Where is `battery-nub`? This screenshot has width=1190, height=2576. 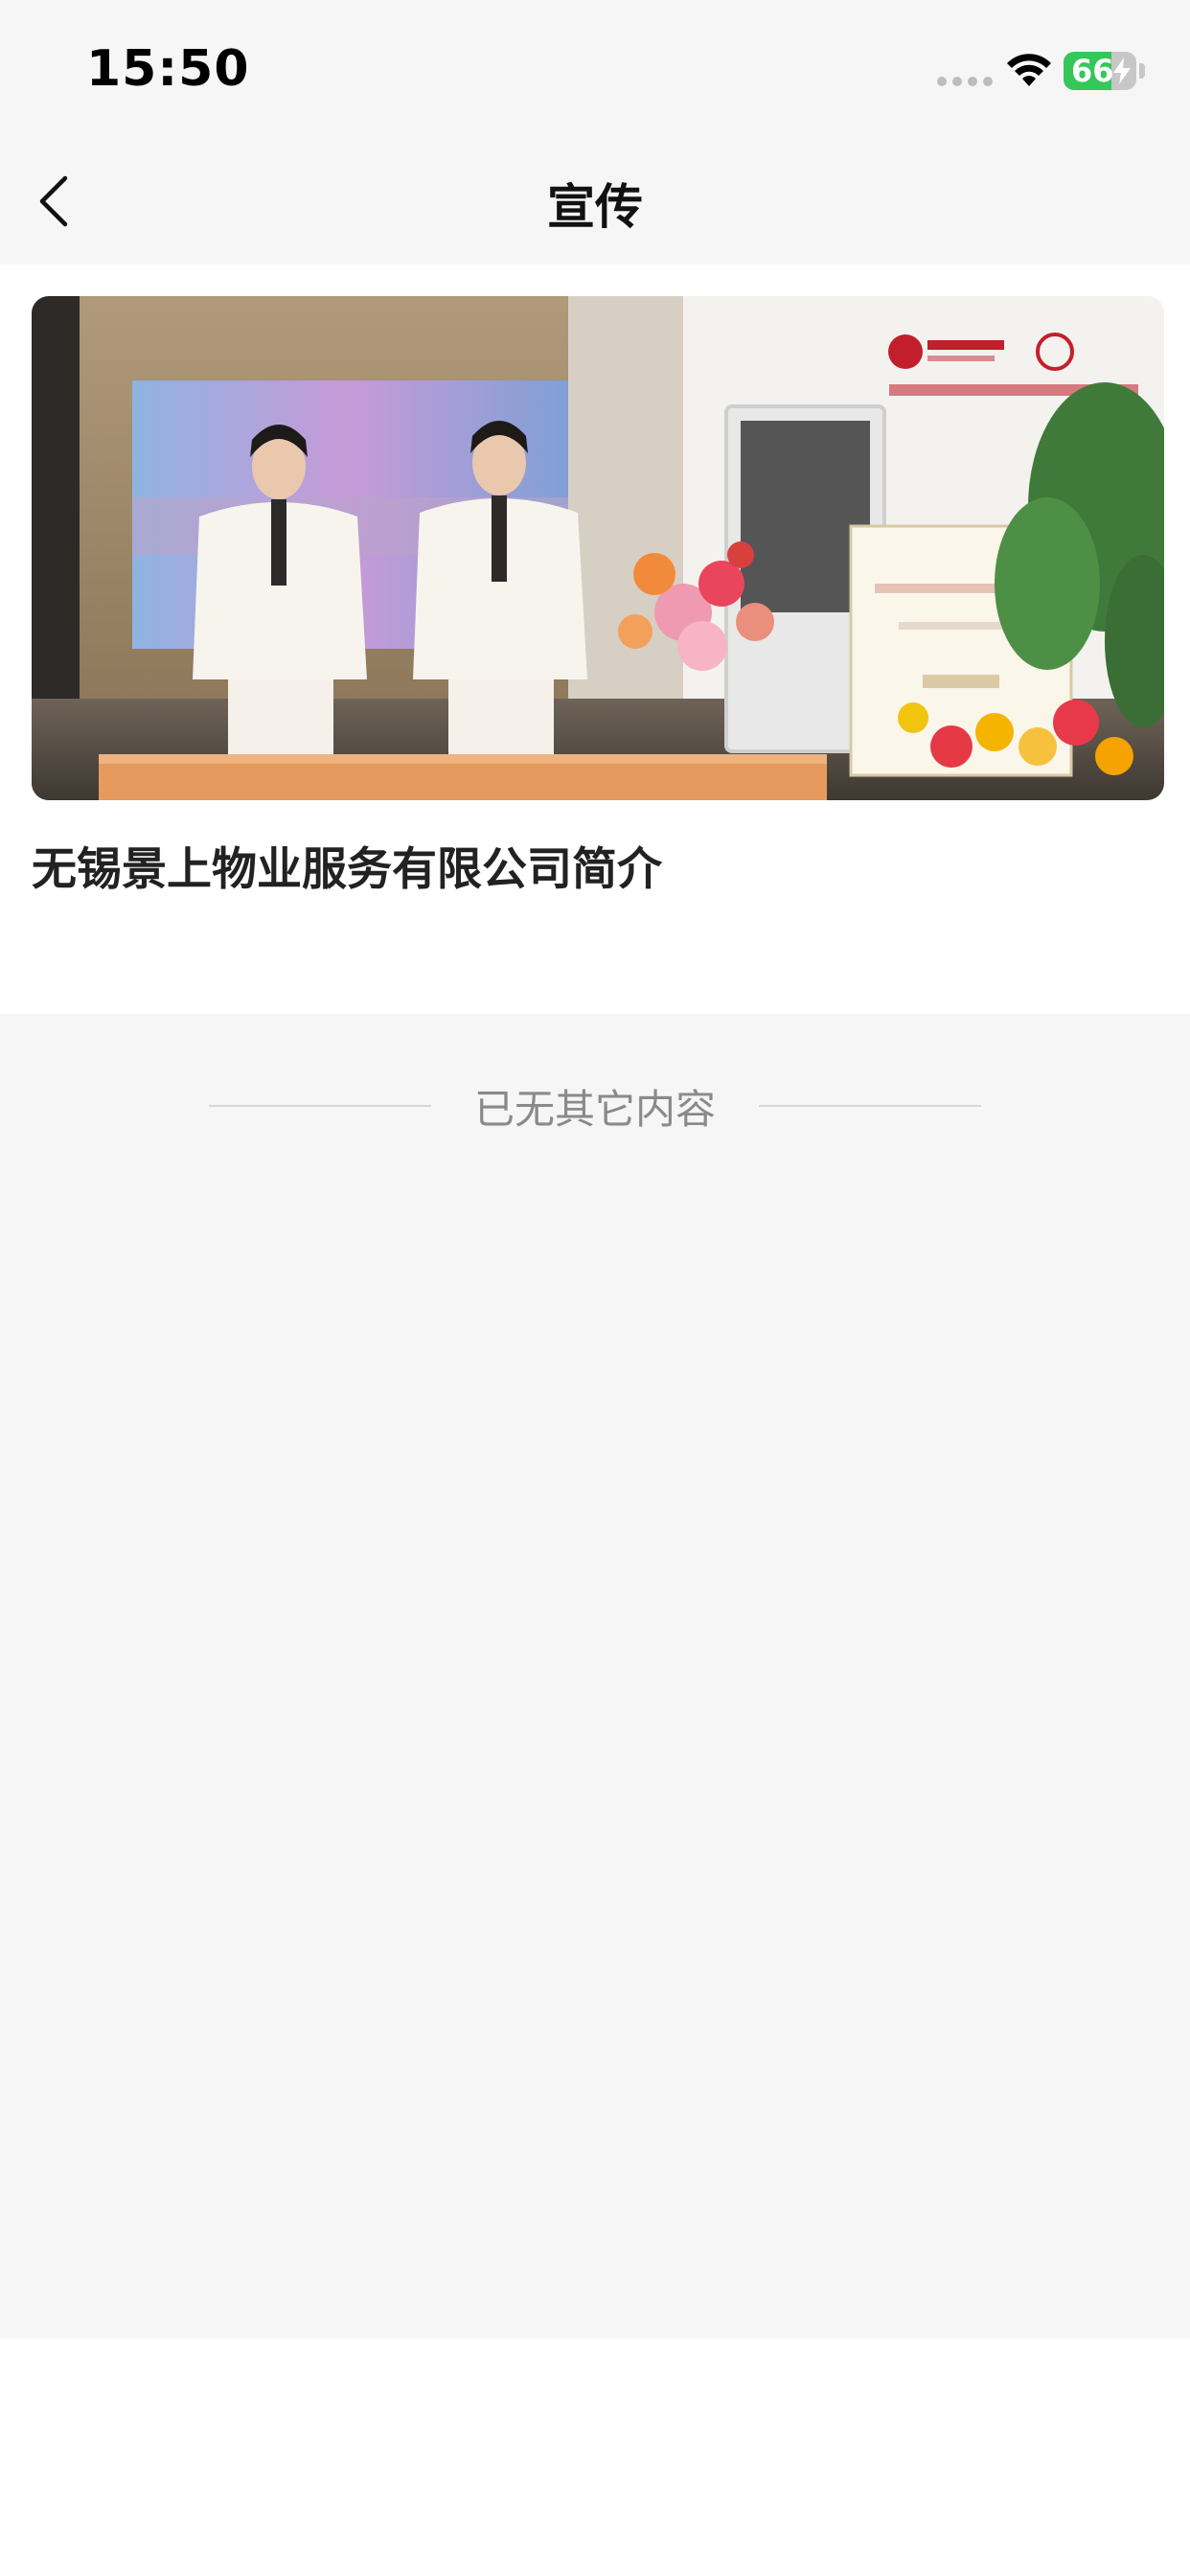
battery-nub is located at coordinates (1142, 71).